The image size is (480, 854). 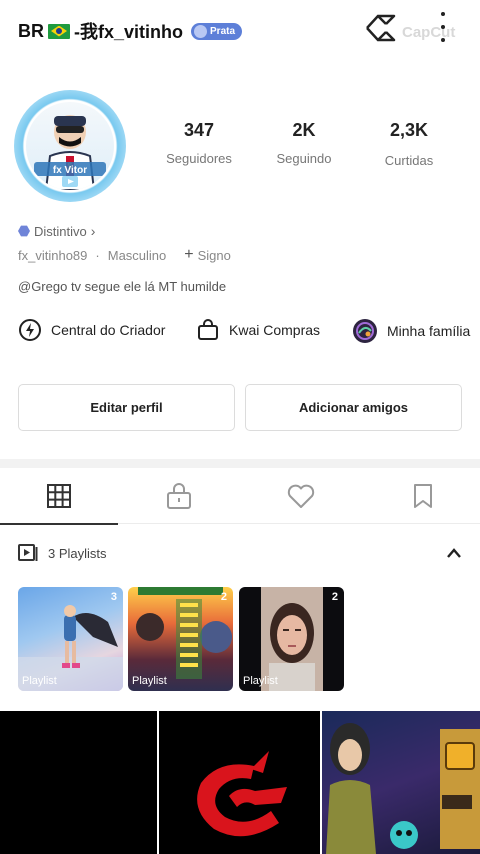 What do you see at coordinates (240, 463) in the screenshot?
I see `section-divider` at bounding box center [240, 463].